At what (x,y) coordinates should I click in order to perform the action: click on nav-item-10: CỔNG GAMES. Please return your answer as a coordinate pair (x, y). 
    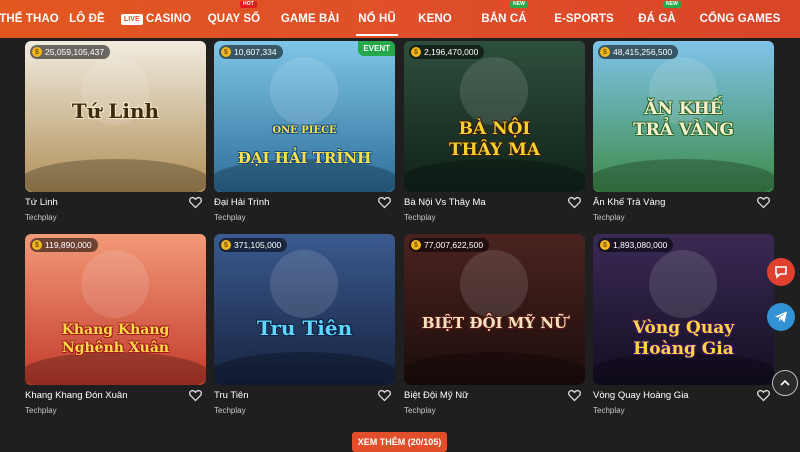
    Looking at the image, I should click on (740, 19).